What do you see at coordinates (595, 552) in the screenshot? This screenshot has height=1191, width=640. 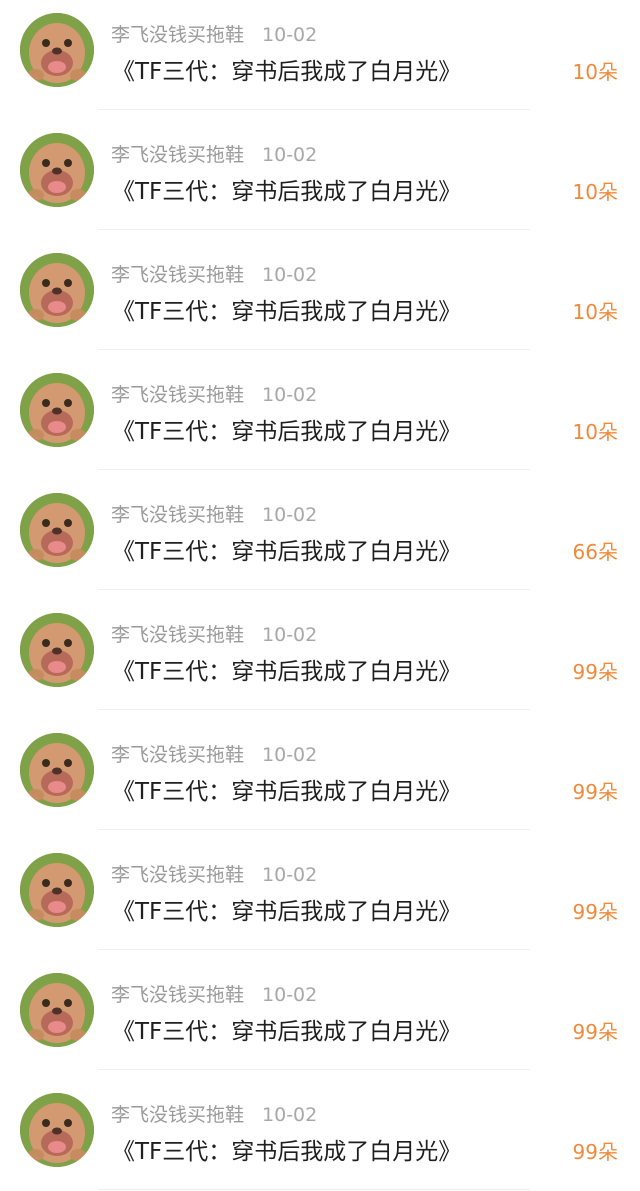 I see `flower-count: 66朵` at bounding box center [595, 552].